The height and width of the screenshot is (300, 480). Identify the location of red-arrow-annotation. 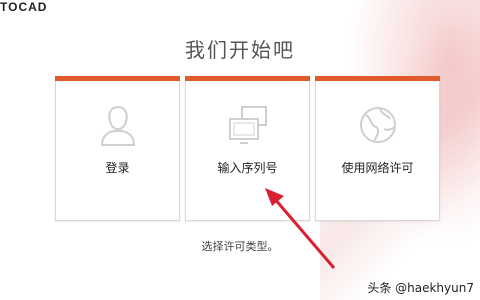
(300, 228).